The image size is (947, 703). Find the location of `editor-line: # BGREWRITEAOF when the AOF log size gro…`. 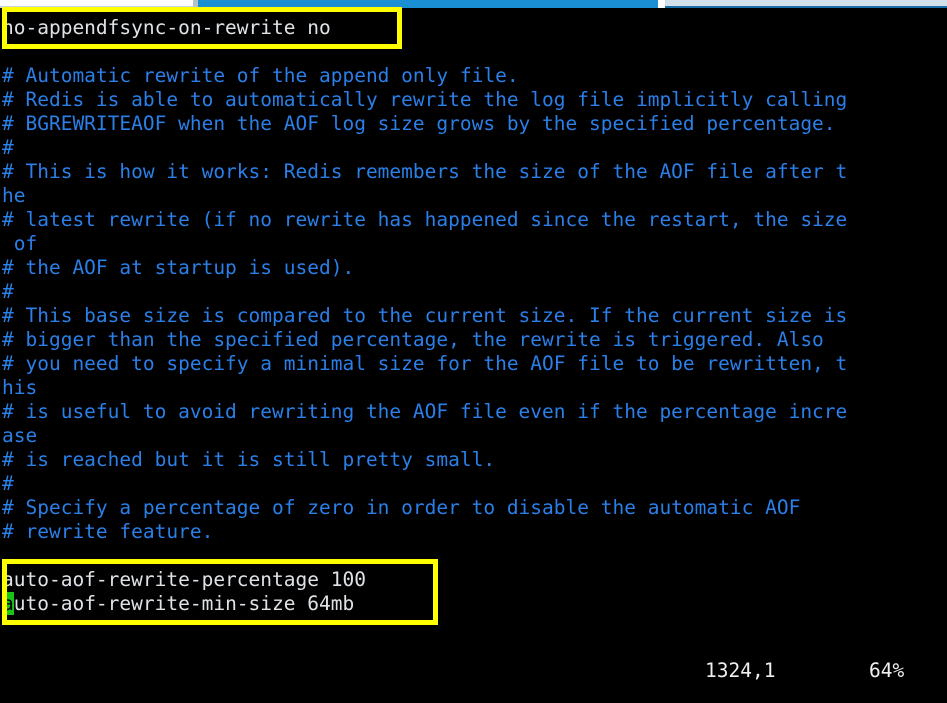

editor-line: # BGREWRITEAOF when the AOF log size gro… is located at coordinates (419, 124).